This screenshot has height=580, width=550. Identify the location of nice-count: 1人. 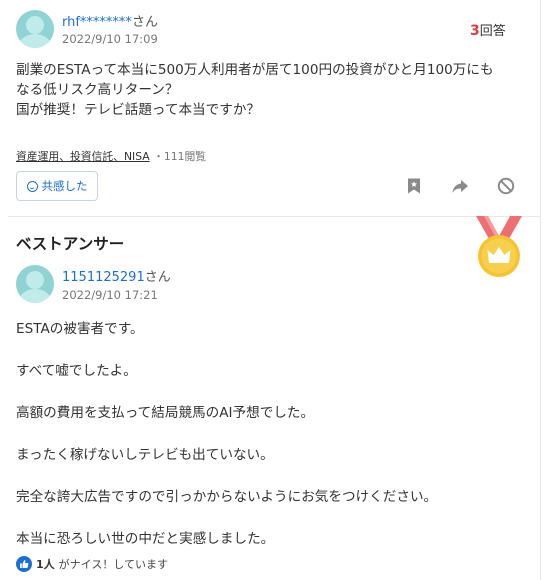
(45, 564).